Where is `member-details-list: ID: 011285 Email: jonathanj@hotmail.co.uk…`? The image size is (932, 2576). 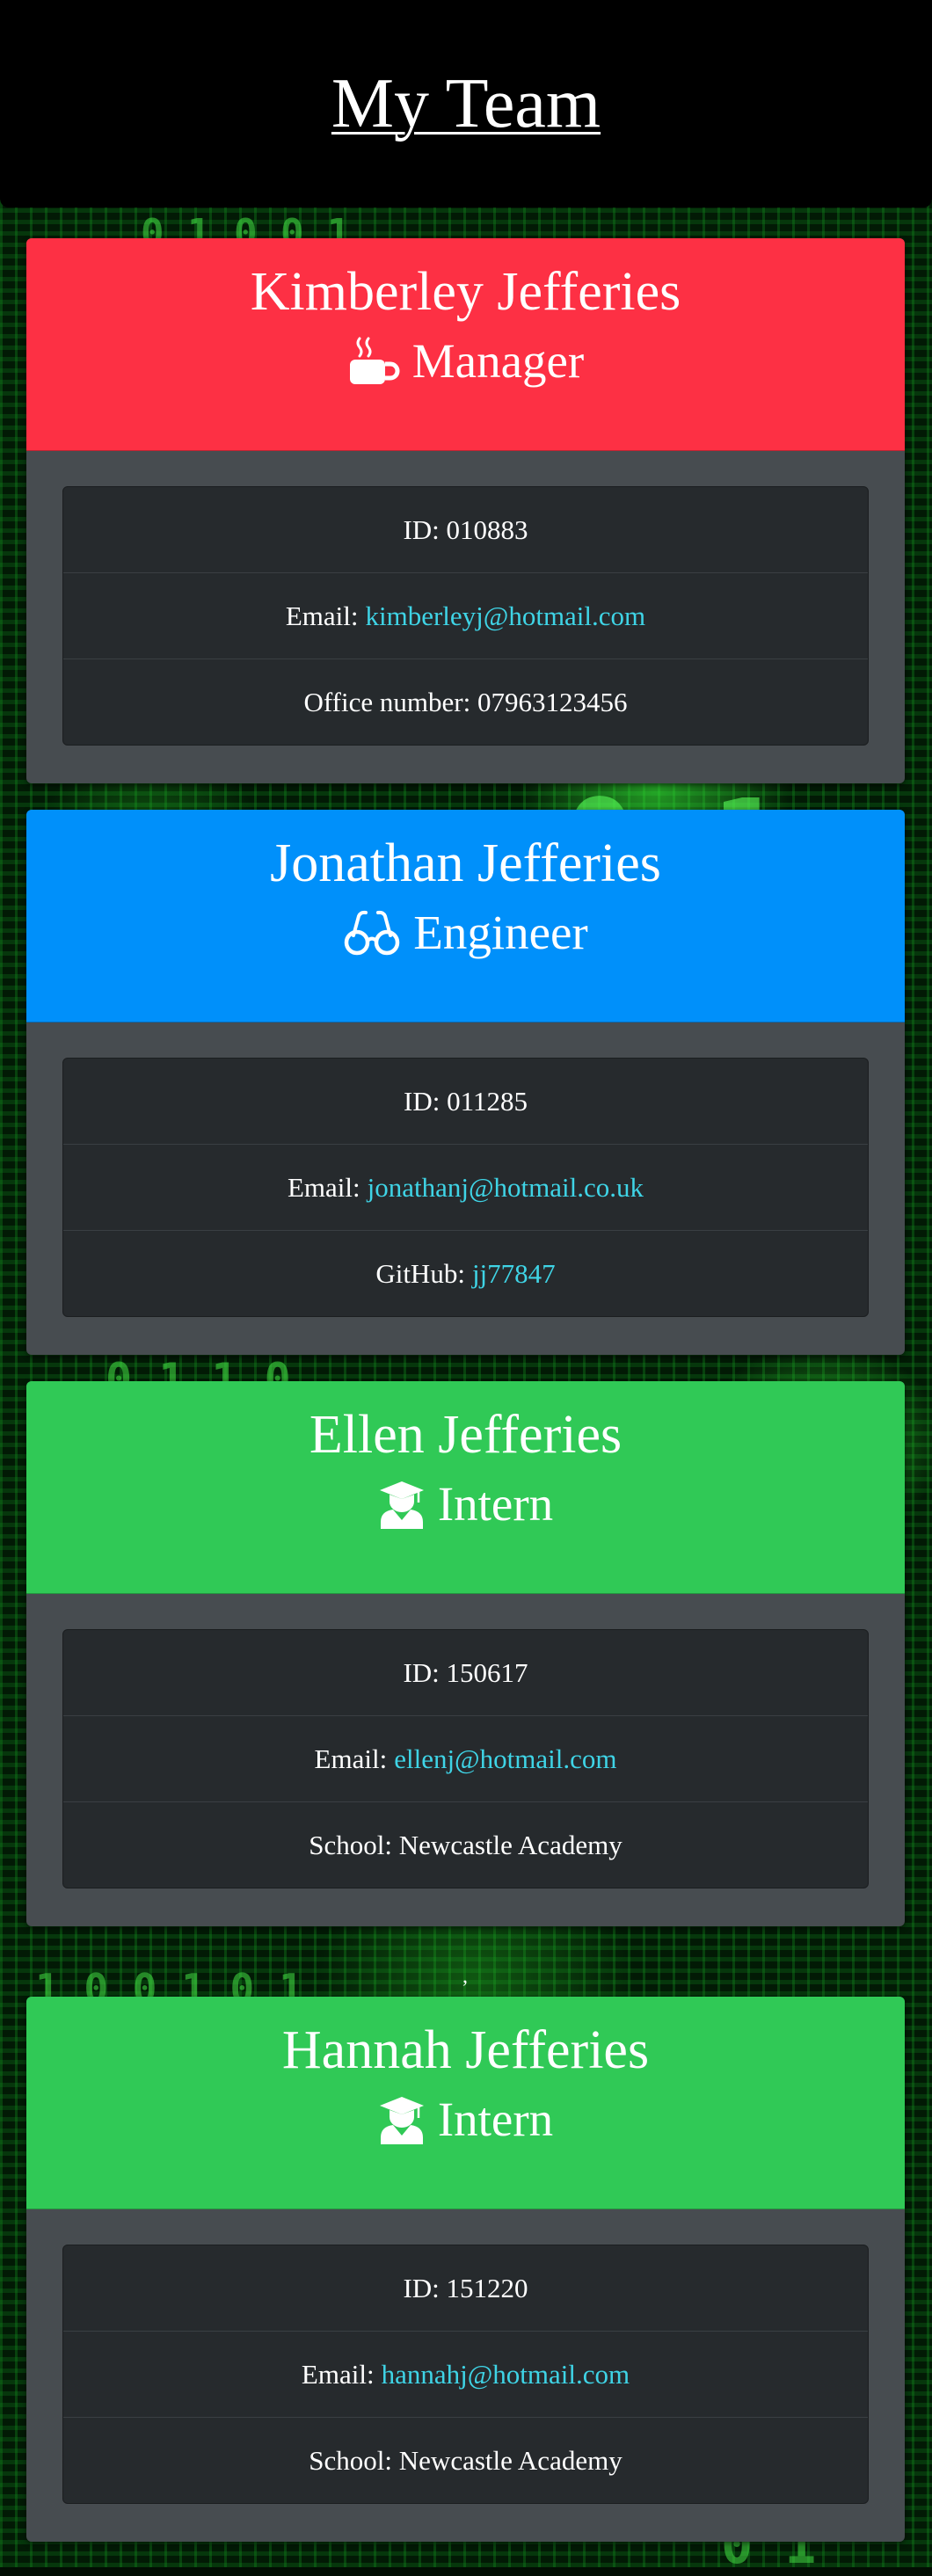
member-details-list: ID: 011285 Email: jonathanj@hotmail.co.uk… is located at coordinates (465, 1187).